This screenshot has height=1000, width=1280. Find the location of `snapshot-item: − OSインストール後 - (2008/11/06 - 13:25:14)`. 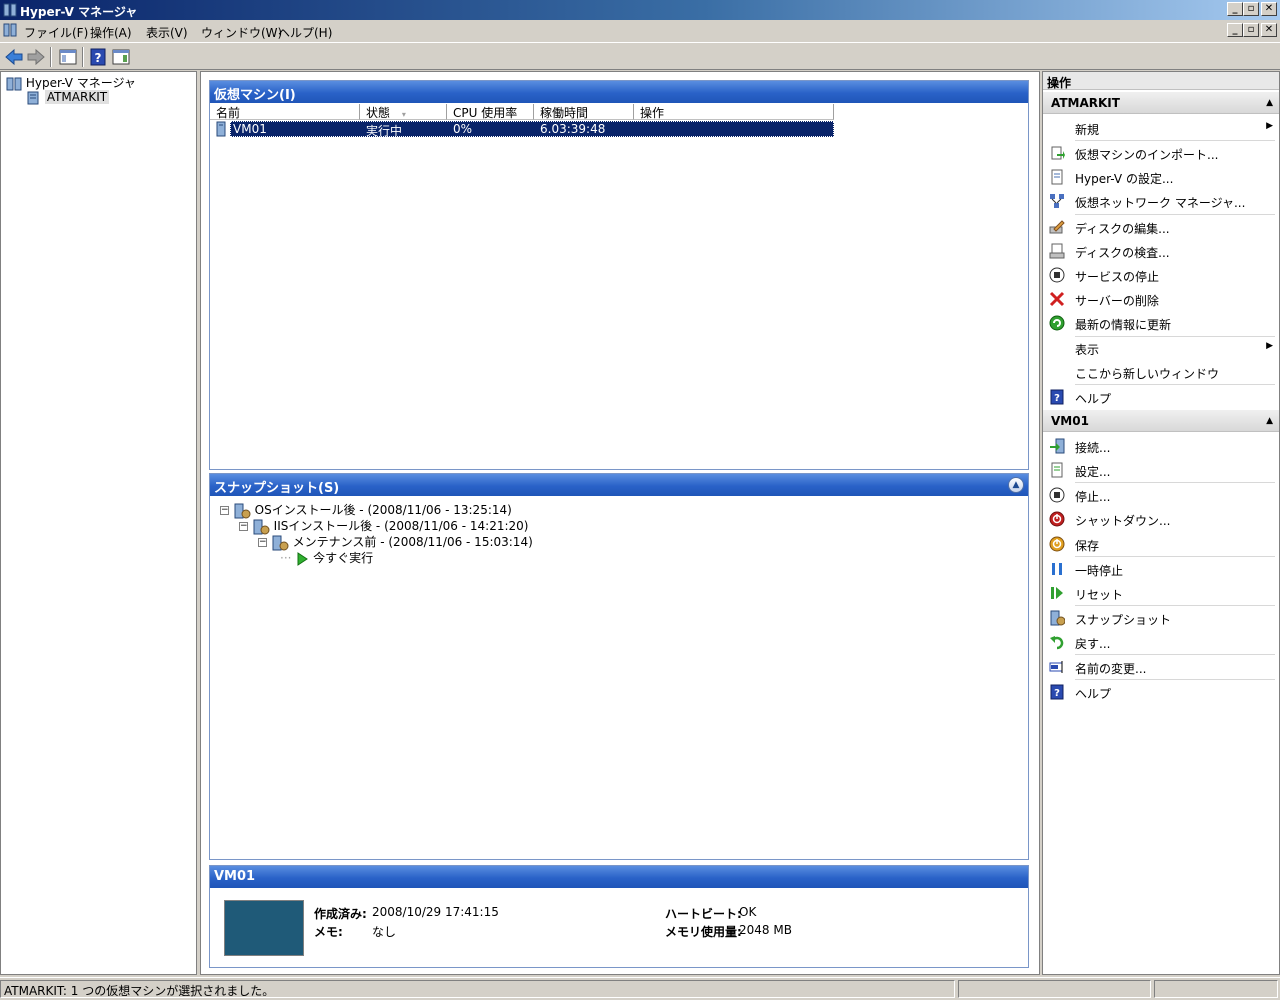

snapshot-item: − OSインストール後 - (2008/11/06 - 13:25:14) is located at coordinates (366, 510).